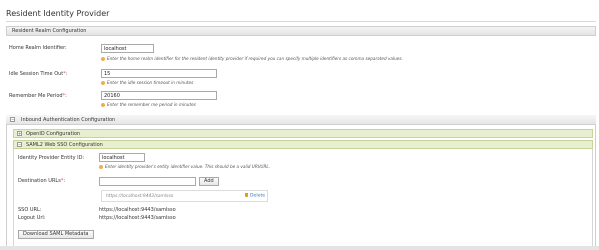 This screenshot has width=599, height=250. I want to click on label-text: Destination URLs, so click(39, 181).